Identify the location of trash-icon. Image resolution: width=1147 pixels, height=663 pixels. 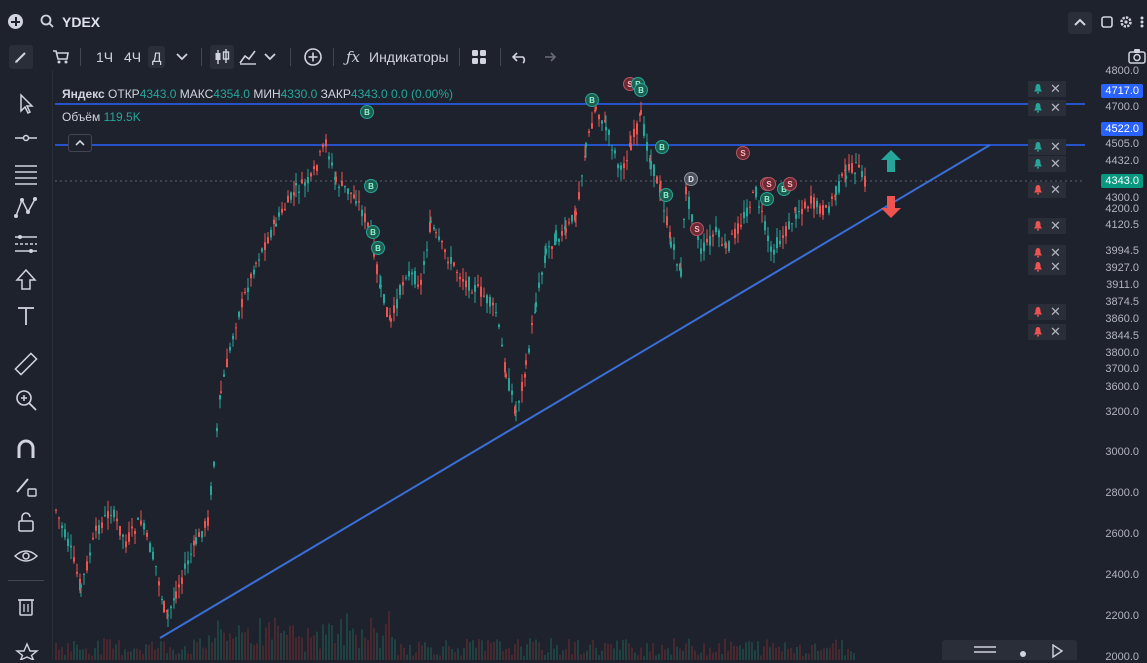
(26, 606).